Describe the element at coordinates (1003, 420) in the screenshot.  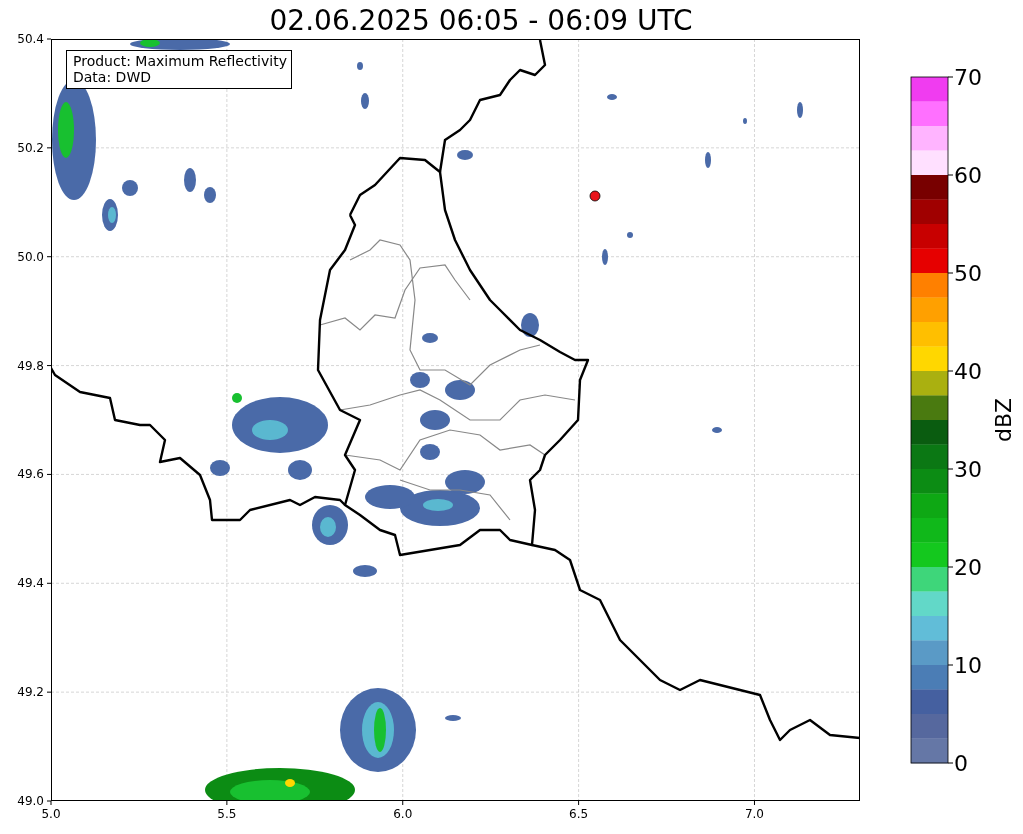
I see `colorbar-title: dBZ` at that location.